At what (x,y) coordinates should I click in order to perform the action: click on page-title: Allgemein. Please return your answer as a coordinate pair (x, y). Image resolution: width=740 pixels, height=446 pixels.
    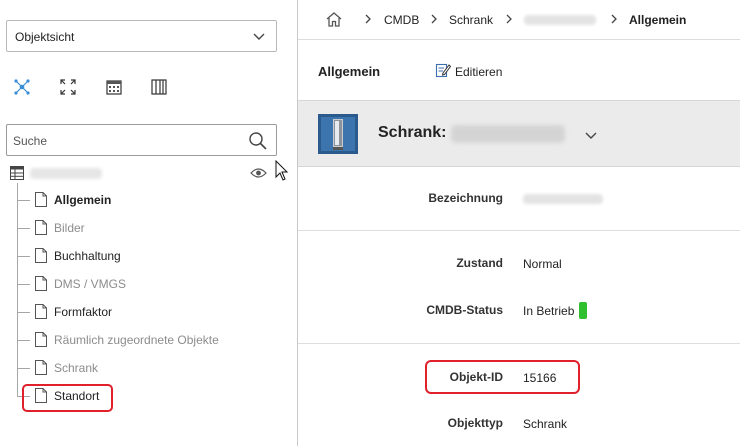
    Looking at the image, I should click on (349, 71).